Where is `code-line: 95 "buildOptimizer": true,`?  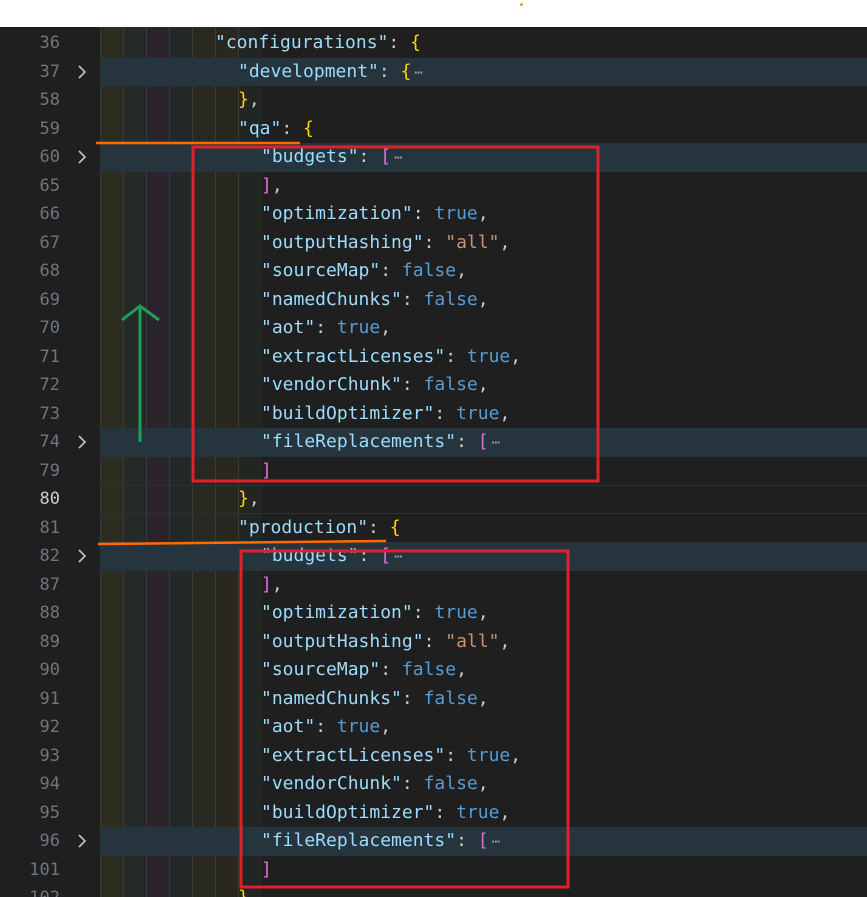 code-line: 95 "buildOptimizer": true, is located at coordinates (433, 813).